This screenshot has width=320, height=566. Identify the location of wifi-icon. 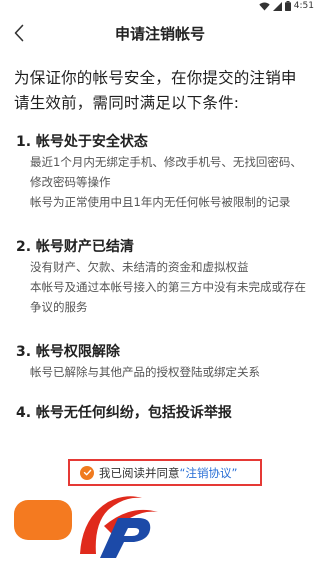
(264, 6).